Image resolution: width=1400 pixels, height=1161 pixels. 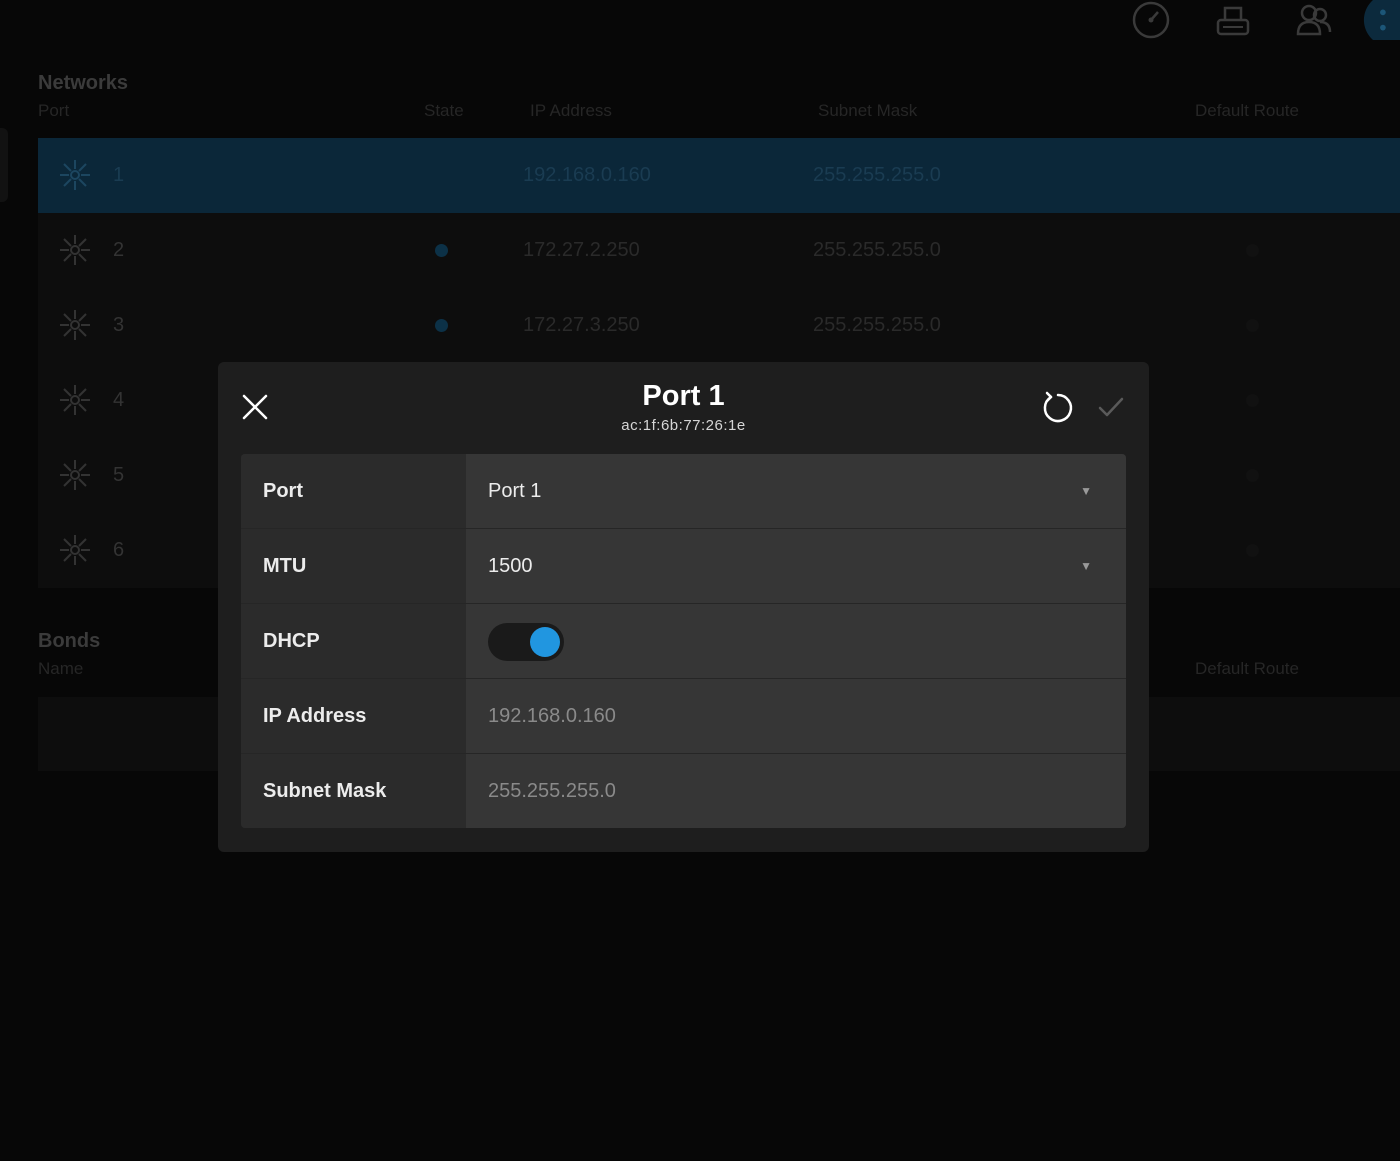 I want to click on table-row: 2 172.27.2.250 255.255.255.0, so click(x=719, y=250).